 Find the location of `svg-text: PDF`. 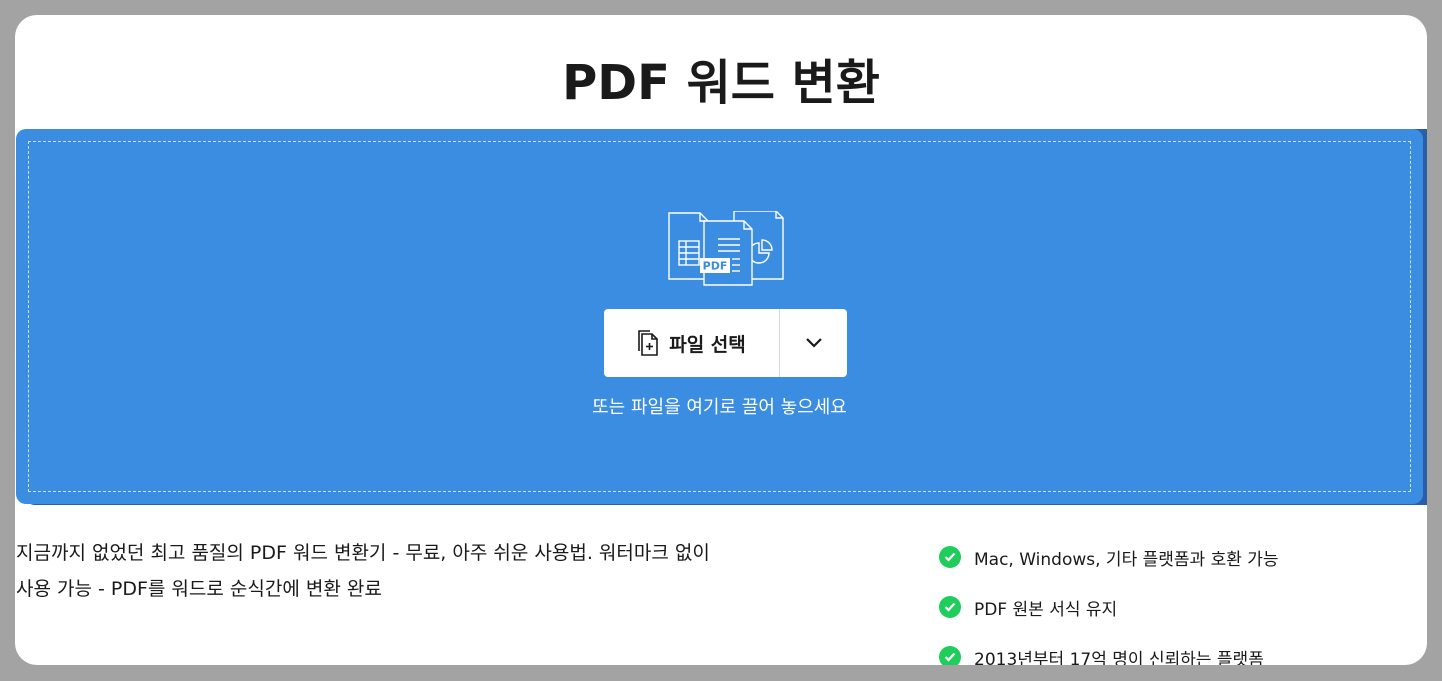

svg-text: PDF is located at coordinates (715, 266).